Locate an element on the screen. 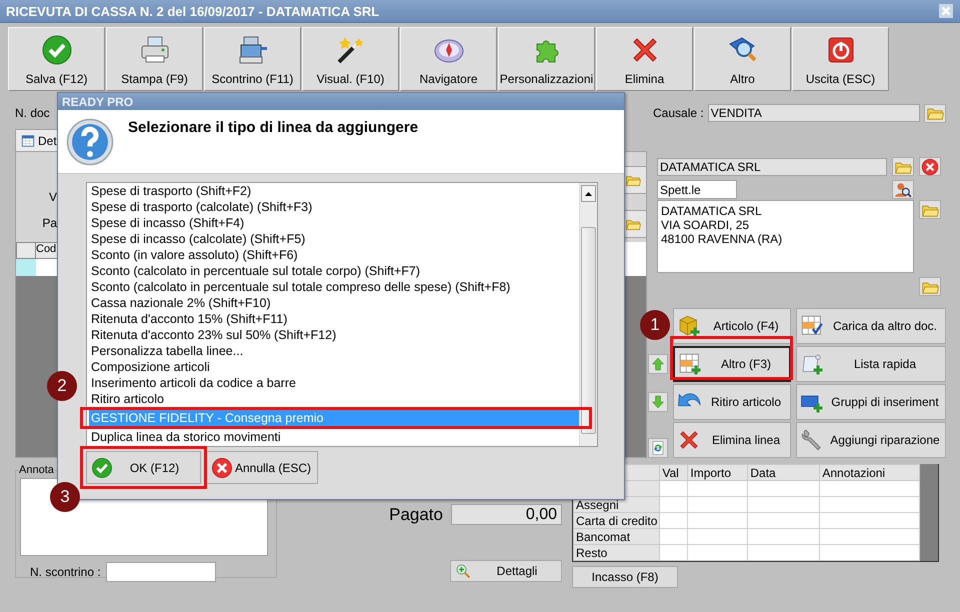 The height and width of the screenshot is (612, 960). line-button: Lista rapida is located at coordinates (871, 364).